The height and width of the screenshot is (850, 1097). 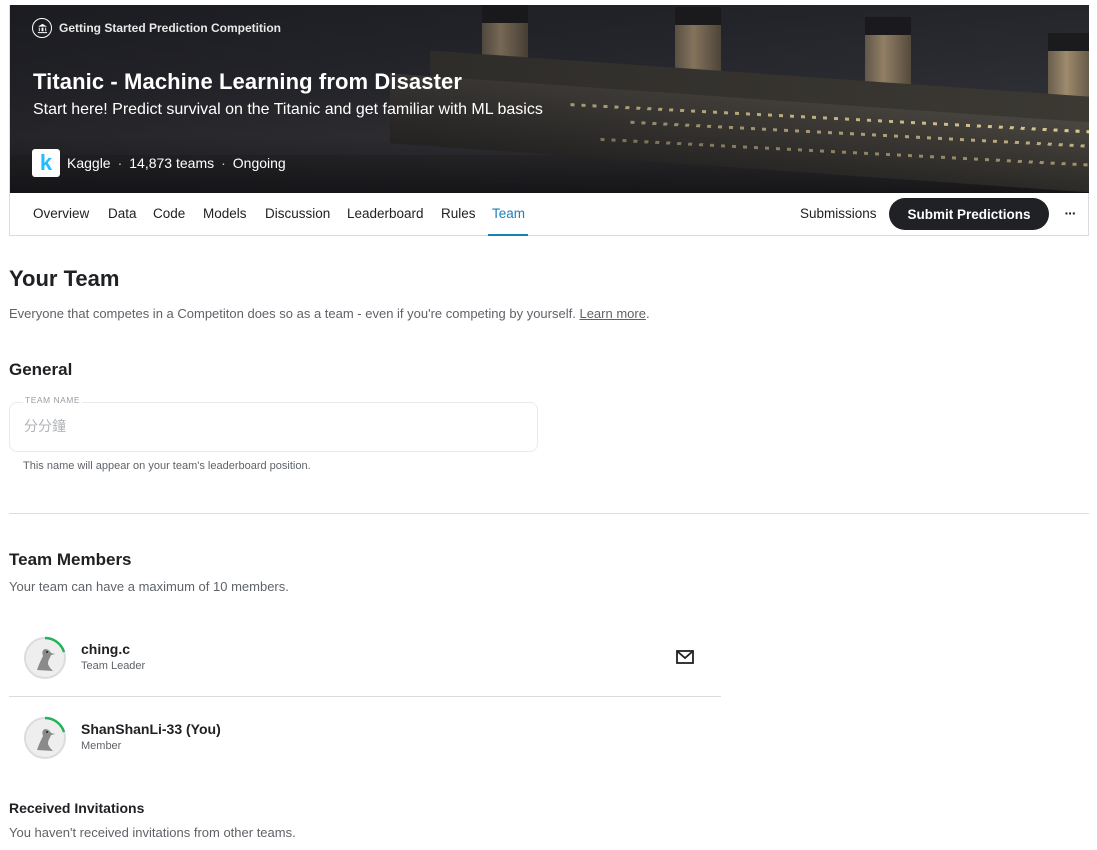 I want to click on competition-title: Titanic - Machine Learning from Disaster, so click(x=248, y=81).